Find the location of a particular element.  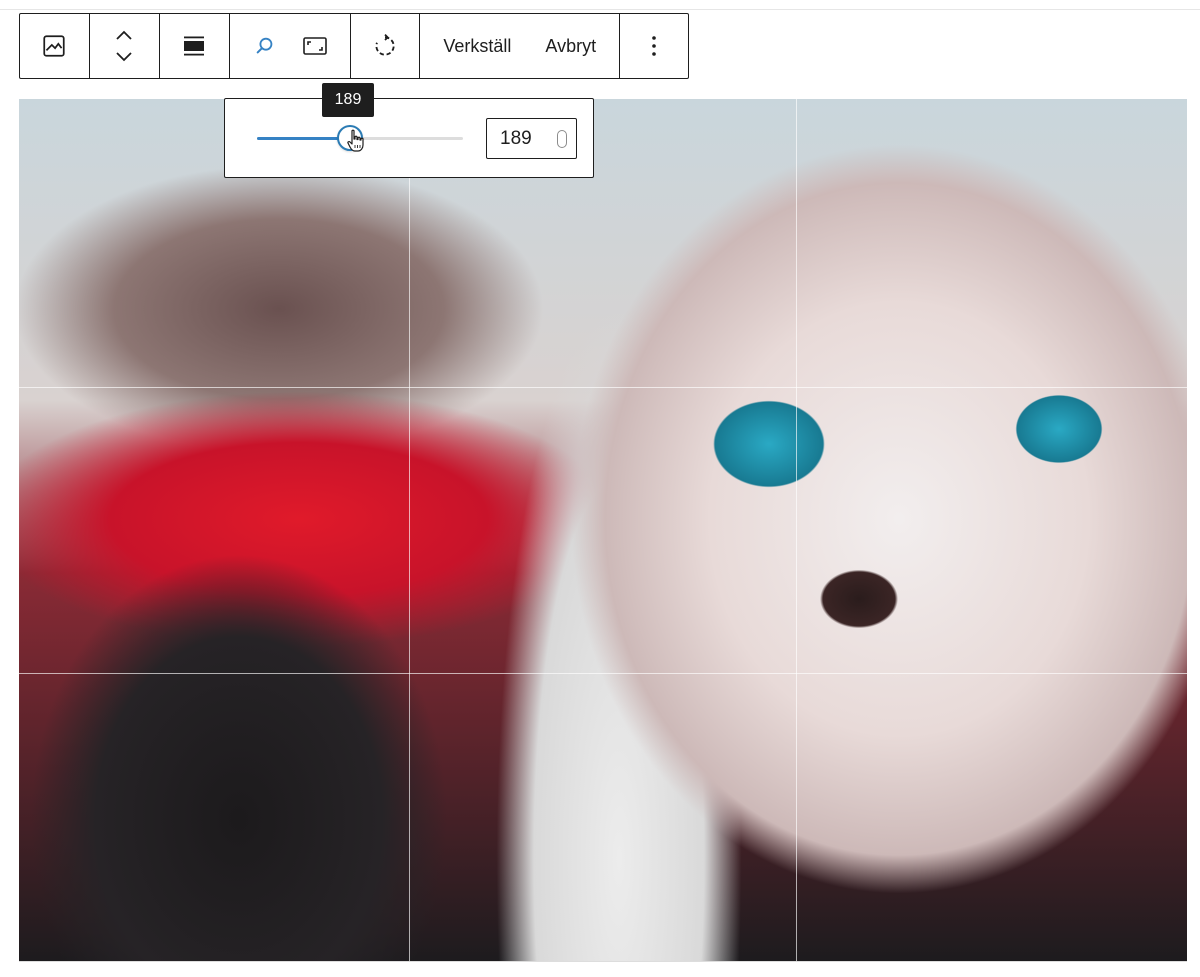

move-up-down-button is located at coordinates (124, 46).